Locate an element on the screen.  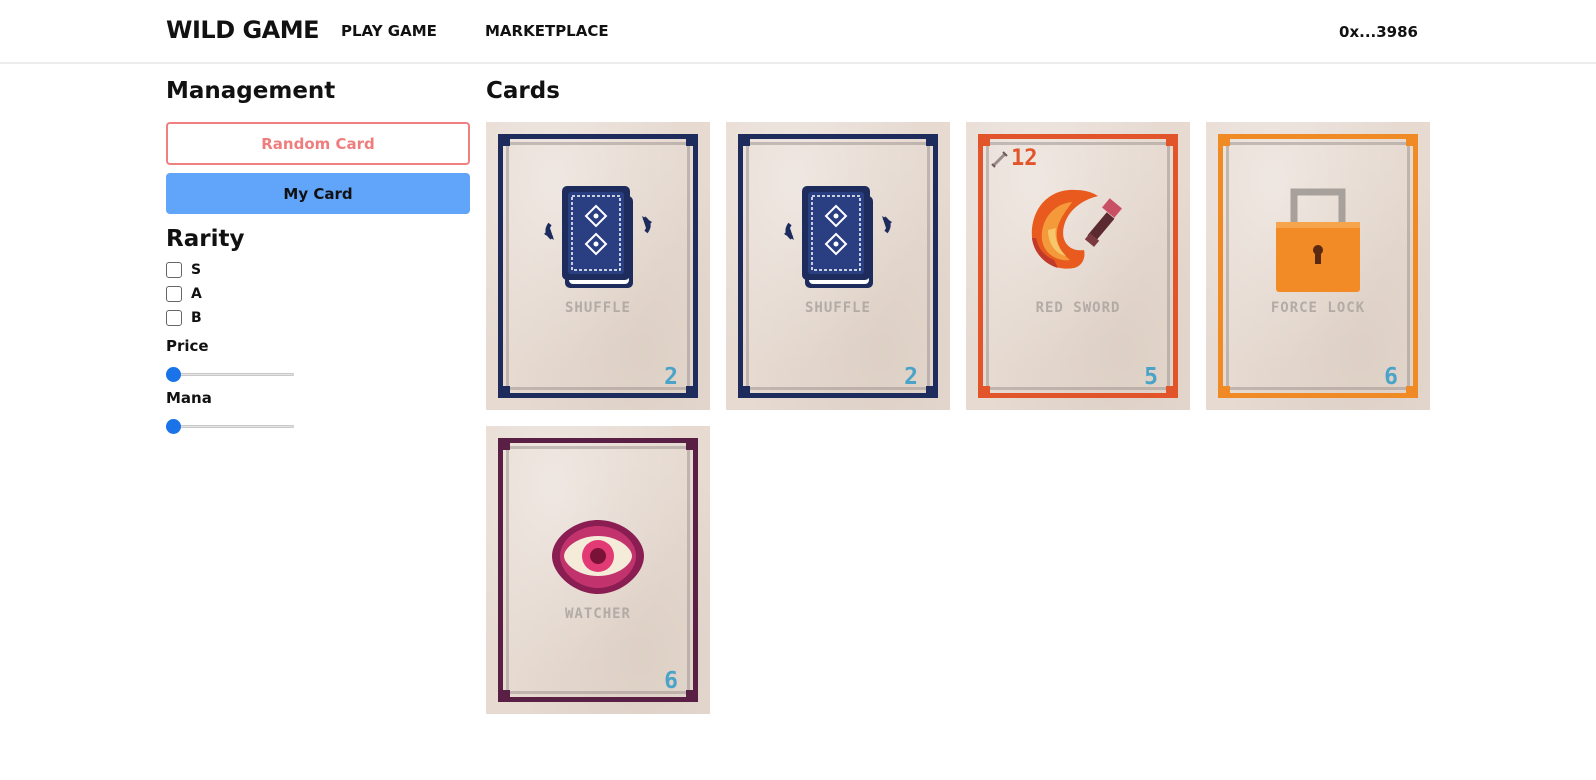
price-slider-track is located at coordinates (230, 374).